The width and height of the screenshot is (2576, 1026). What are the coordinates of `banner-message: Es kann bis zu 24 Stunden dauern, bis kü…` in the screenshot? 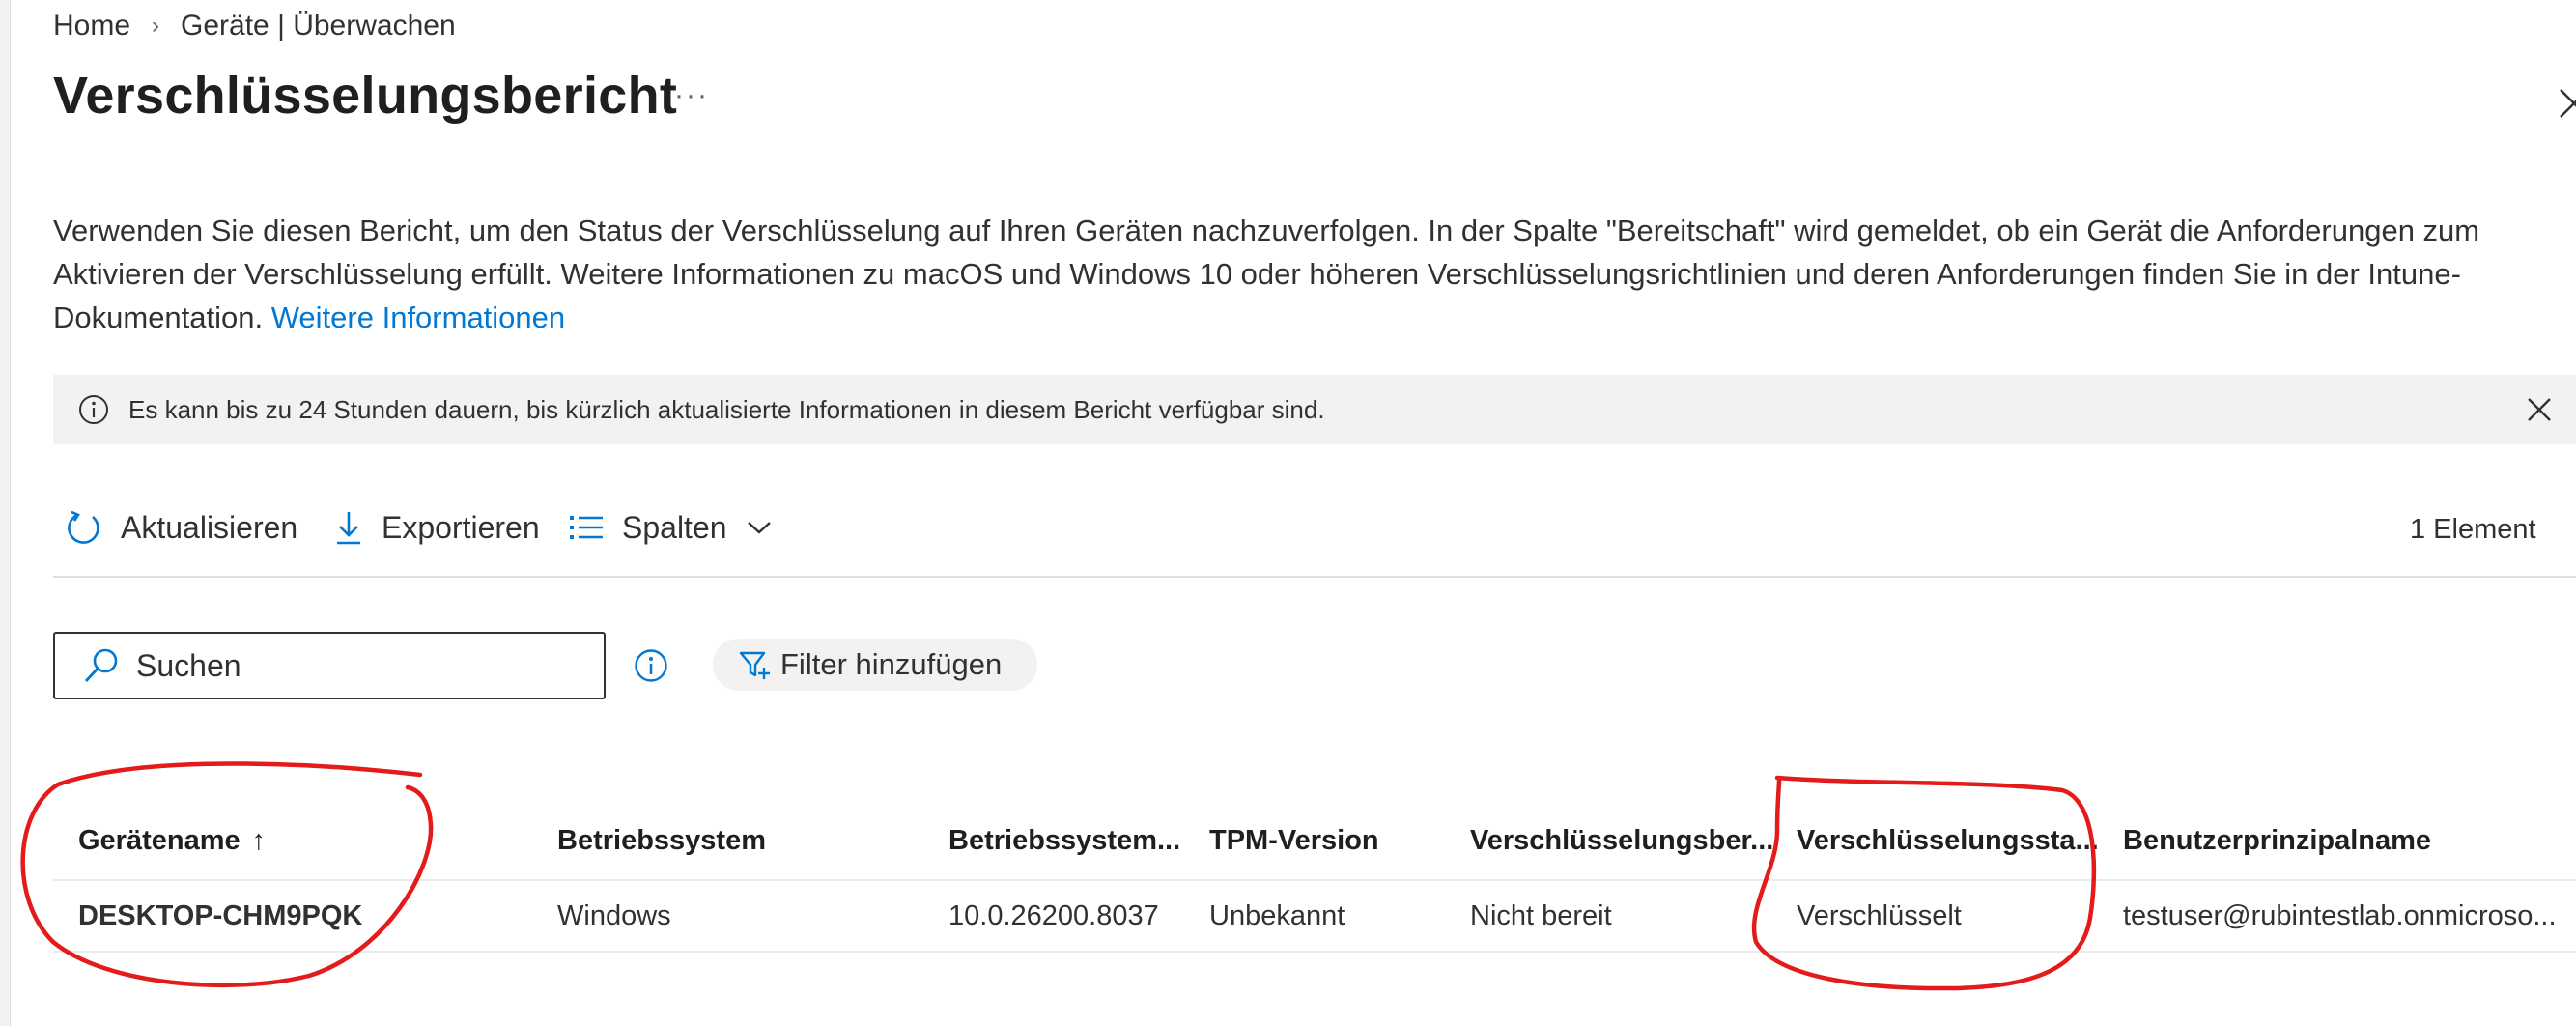 It's located at (726, 409).